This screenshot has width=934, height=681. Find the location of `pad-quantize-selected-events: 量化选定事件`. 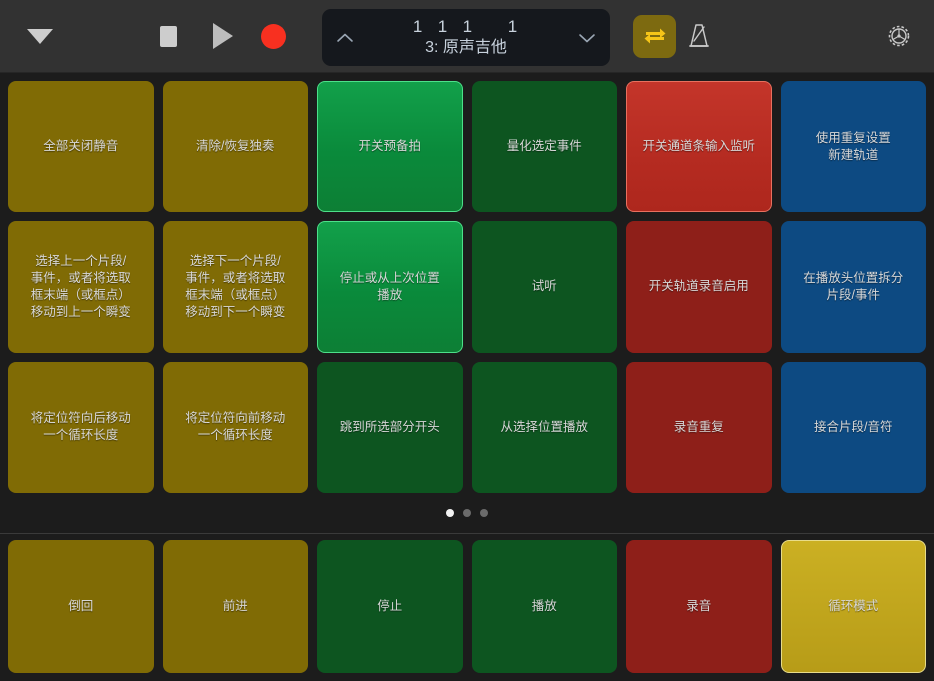

pad-quantize-selected-events: 量化选定事件 is located at coordinates (544, 147).